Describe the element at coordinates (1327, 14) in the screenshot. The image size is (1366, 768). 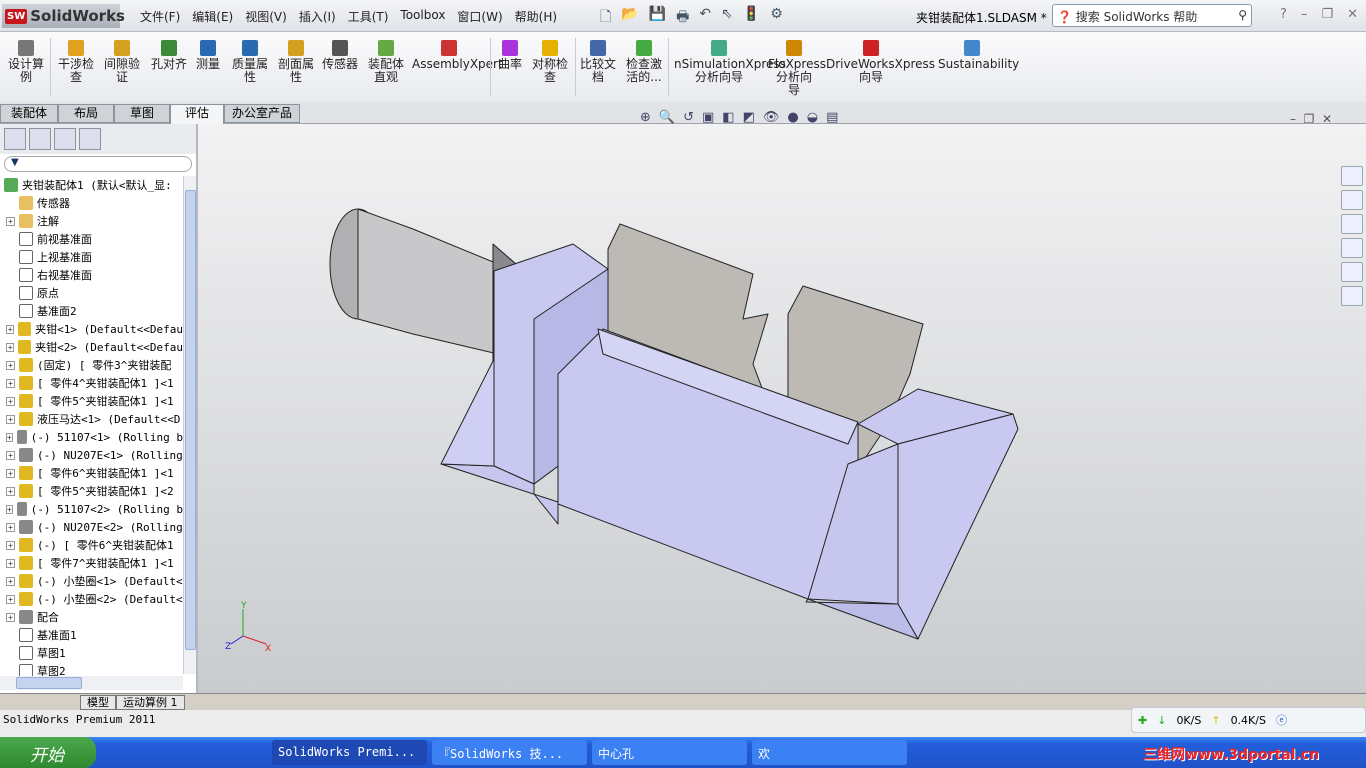
I see `restore-button: ❐` at that location.